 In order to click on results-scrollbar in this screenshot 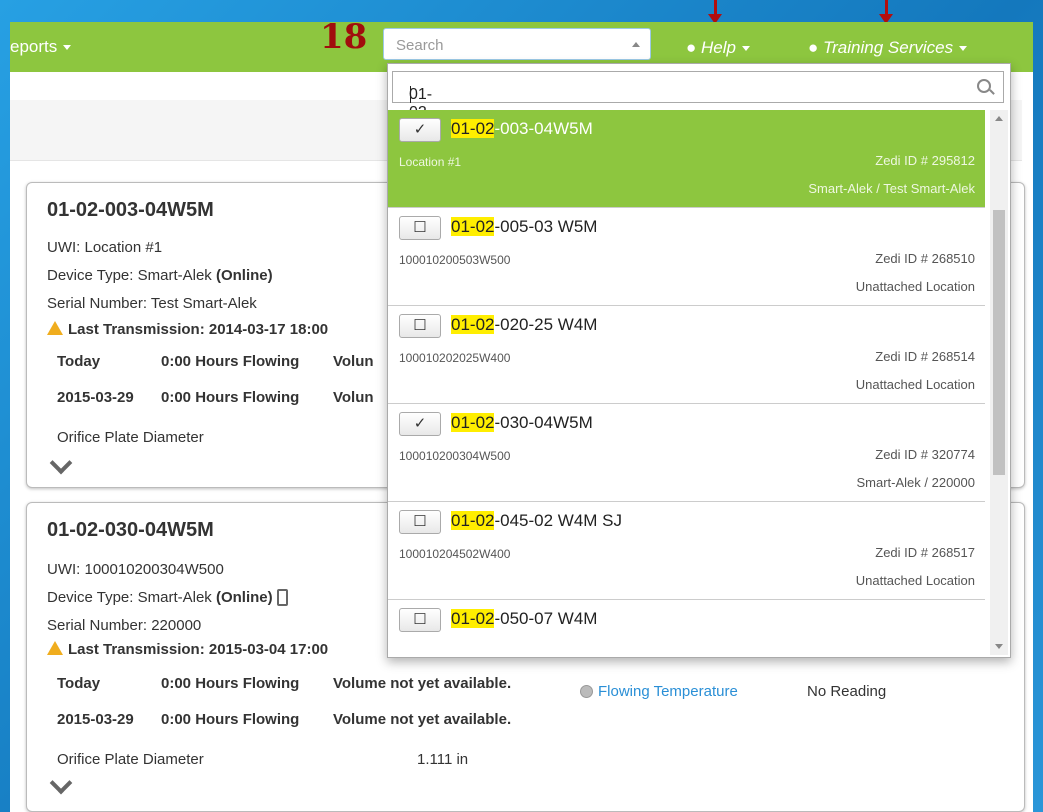, I will do `click(999, 382)`.